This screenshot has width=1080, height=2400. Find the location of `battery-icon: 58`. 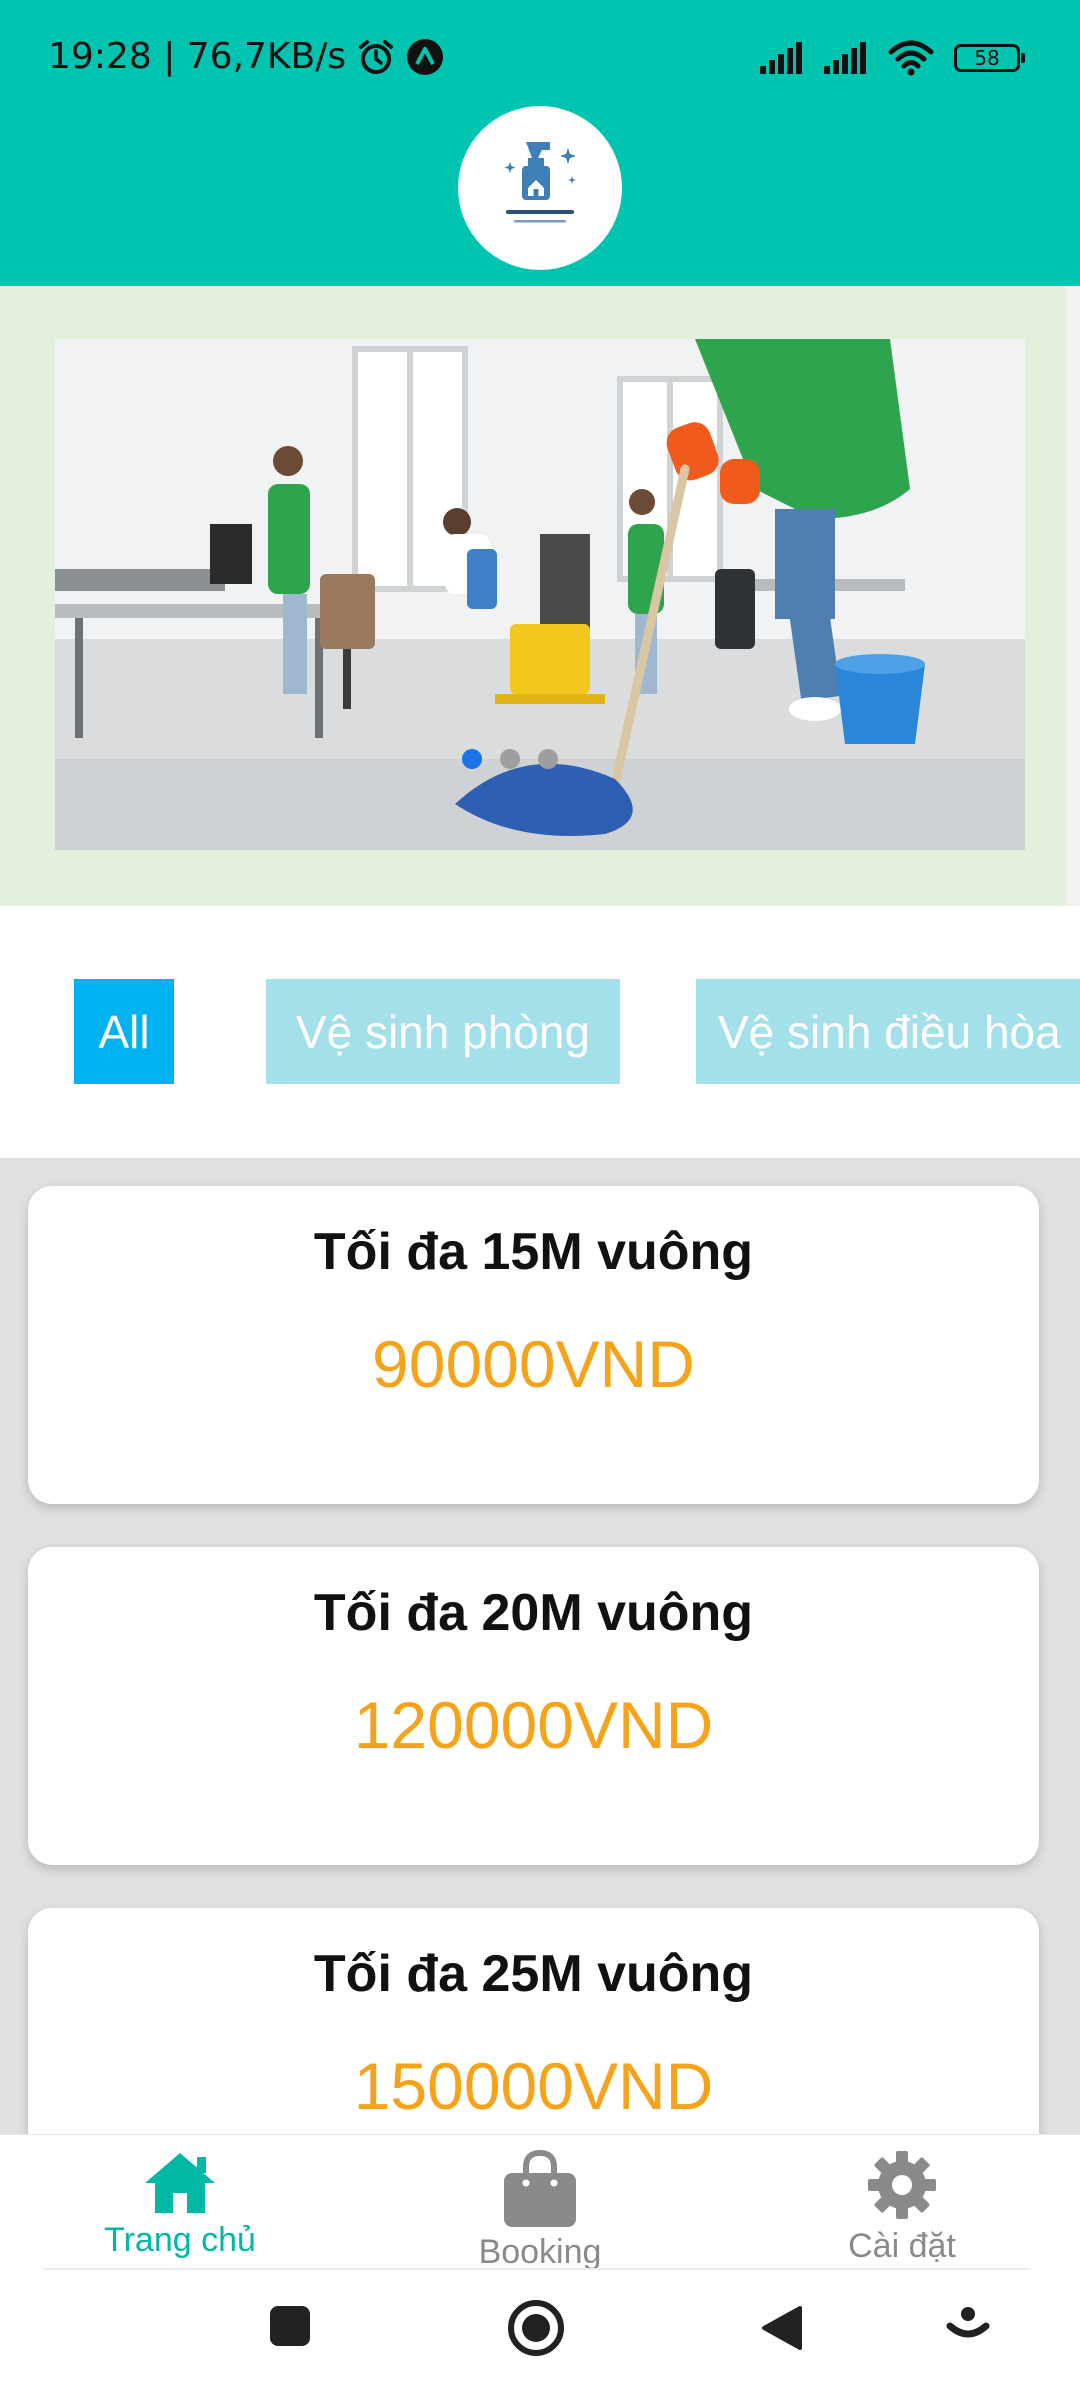

battery-icon: 58 is located at coordinates (989, 58).